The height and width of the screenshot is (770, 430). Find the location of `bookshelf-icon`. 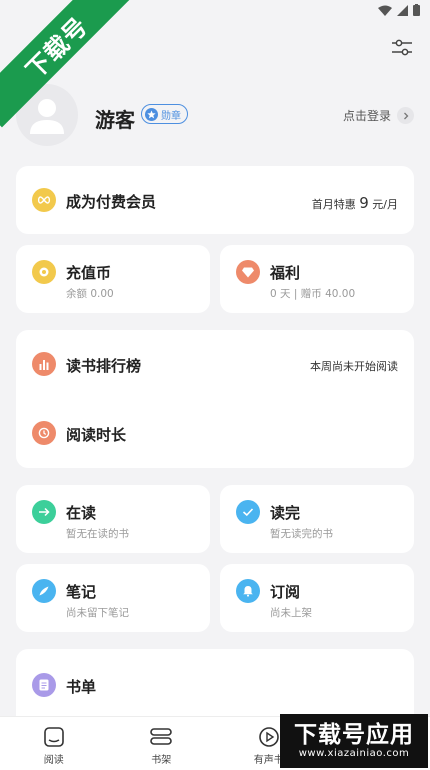

bookshelf-icon is located at coordinates (161, 736).